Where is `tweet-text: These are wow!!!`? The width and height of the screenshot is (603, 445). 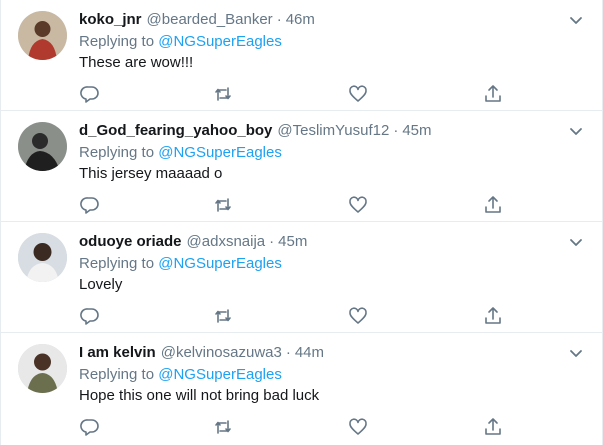
tweet-text: These are wow!!! is located at coordinates (136, 62).